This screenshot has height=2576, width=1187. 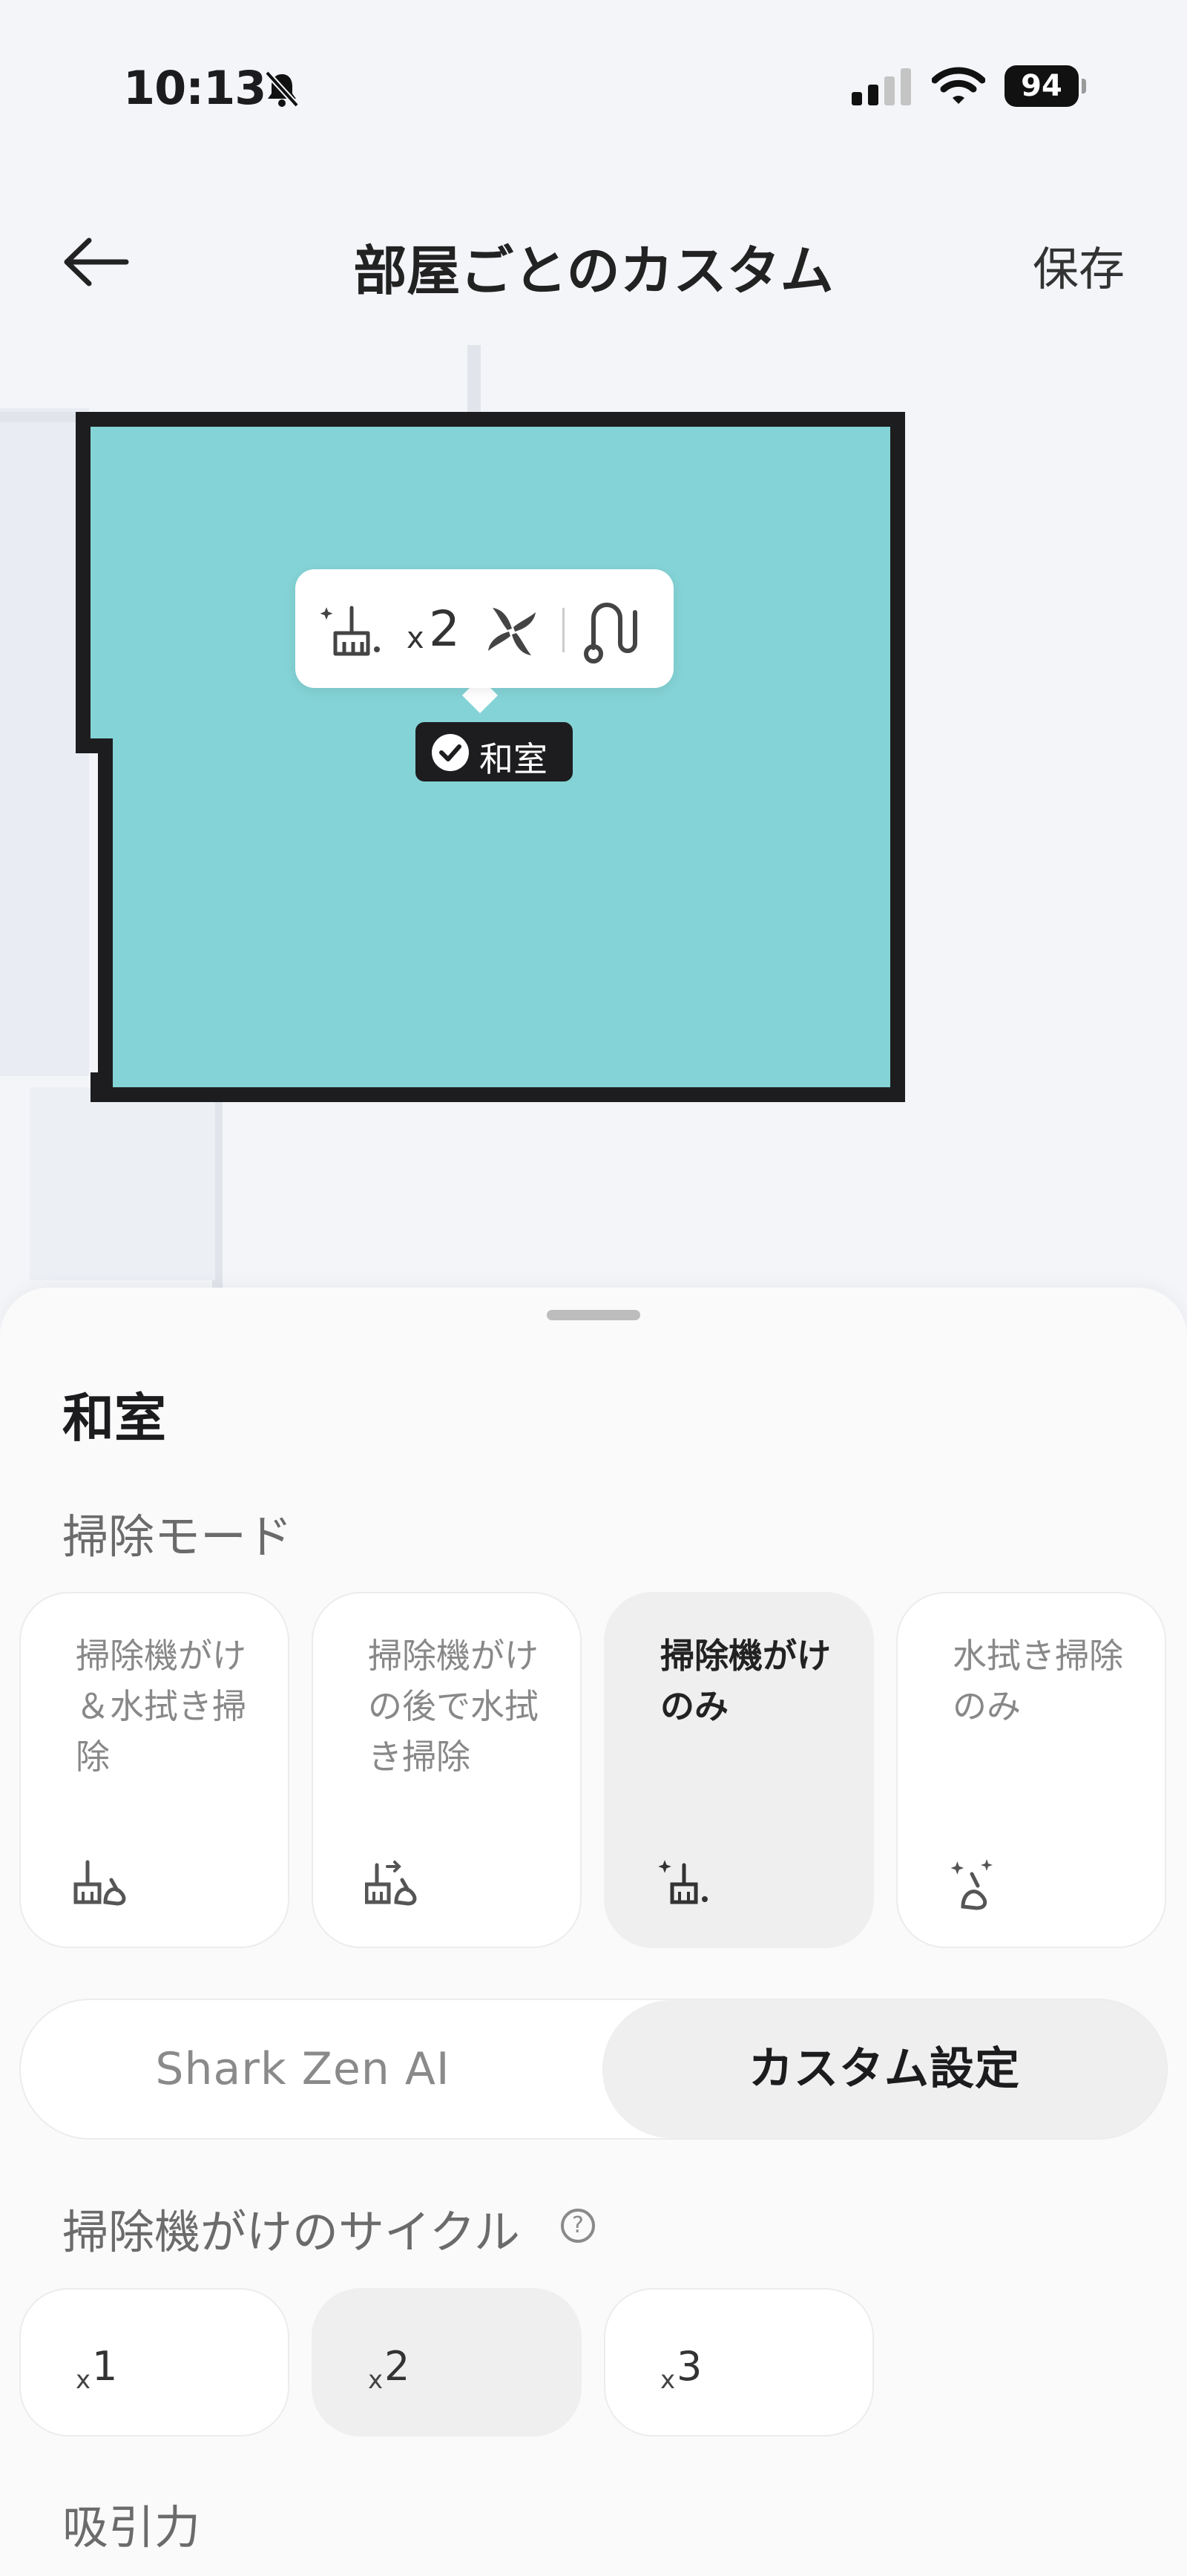 What do you see at coordinates (303, 2069) in the screenshot?
I see `segment-shark-zen-ai: Shark Zen AI` at bounding box center [303, 2069].